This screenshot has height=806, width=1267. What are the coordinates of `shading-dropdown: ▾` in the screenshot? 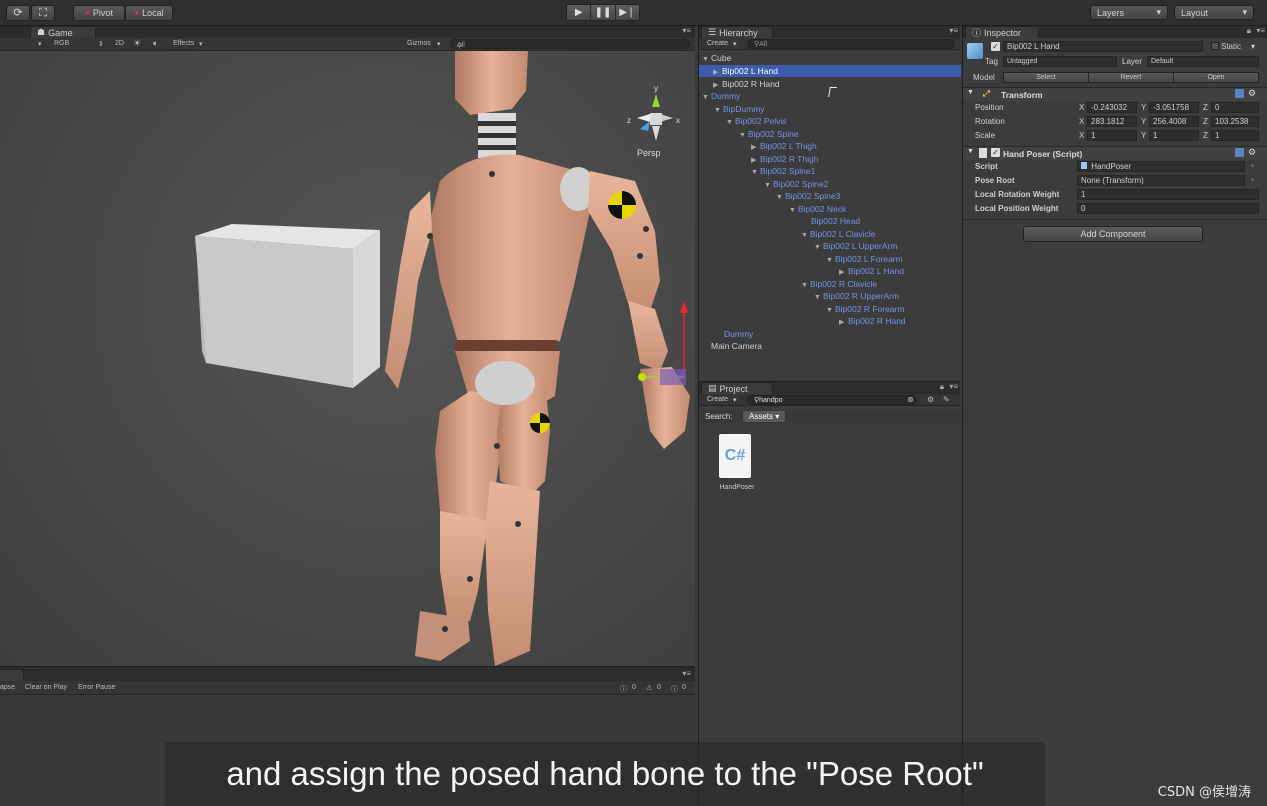 It's located at (40, 44).